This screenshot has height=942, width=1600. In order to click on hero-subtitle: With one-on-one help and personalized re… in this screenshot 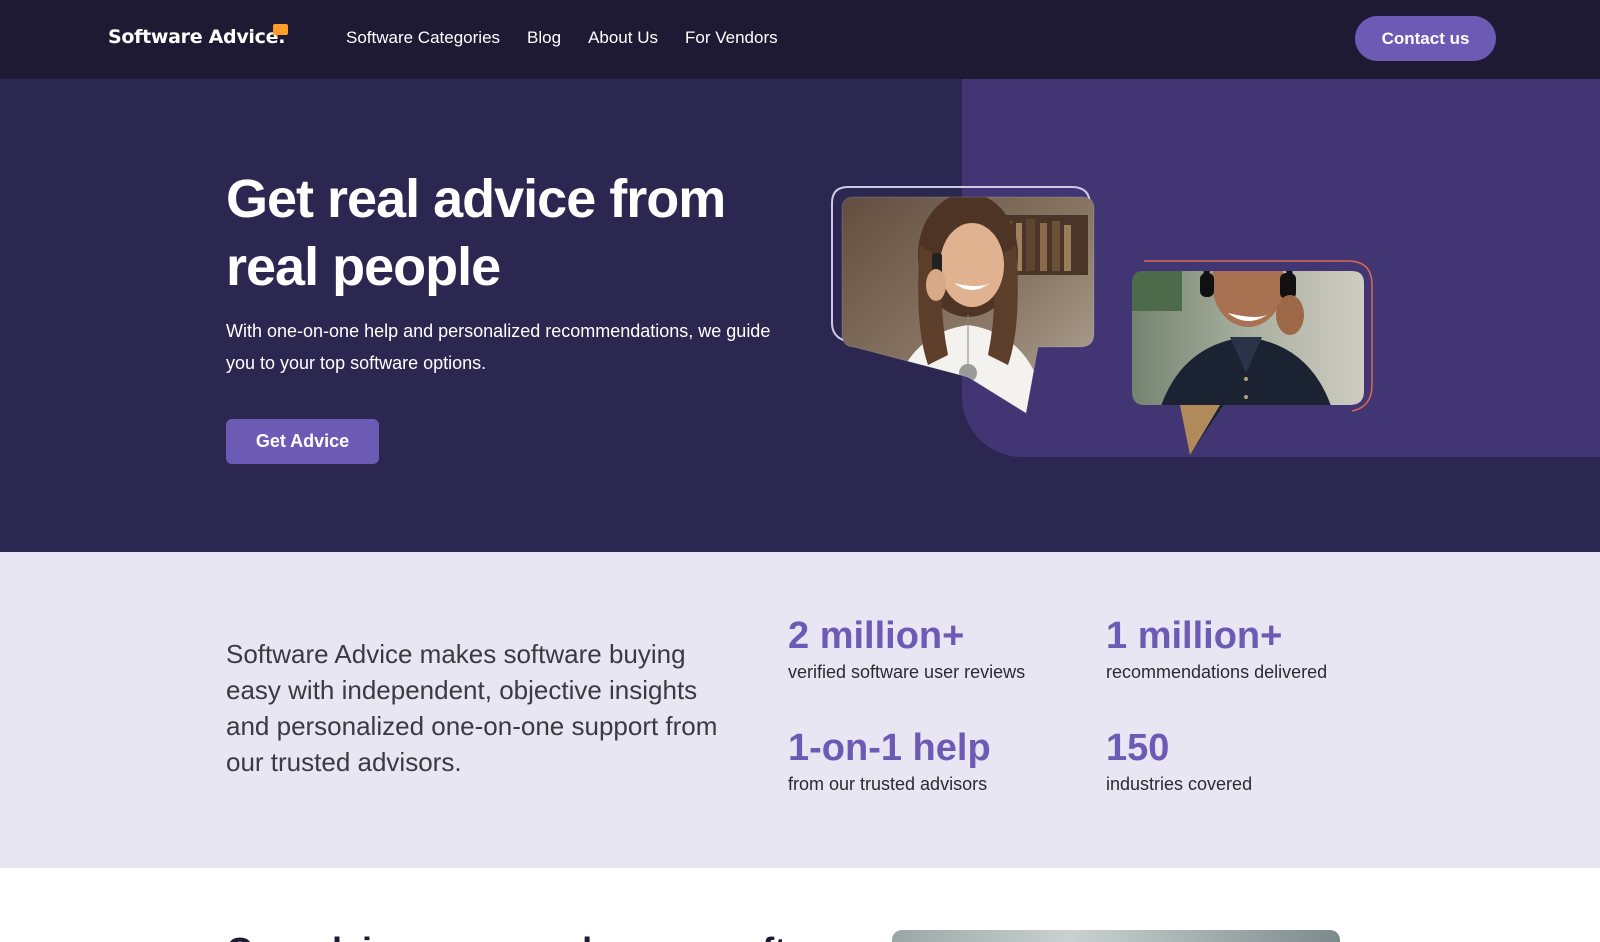, I will do `click(498, 347)`.